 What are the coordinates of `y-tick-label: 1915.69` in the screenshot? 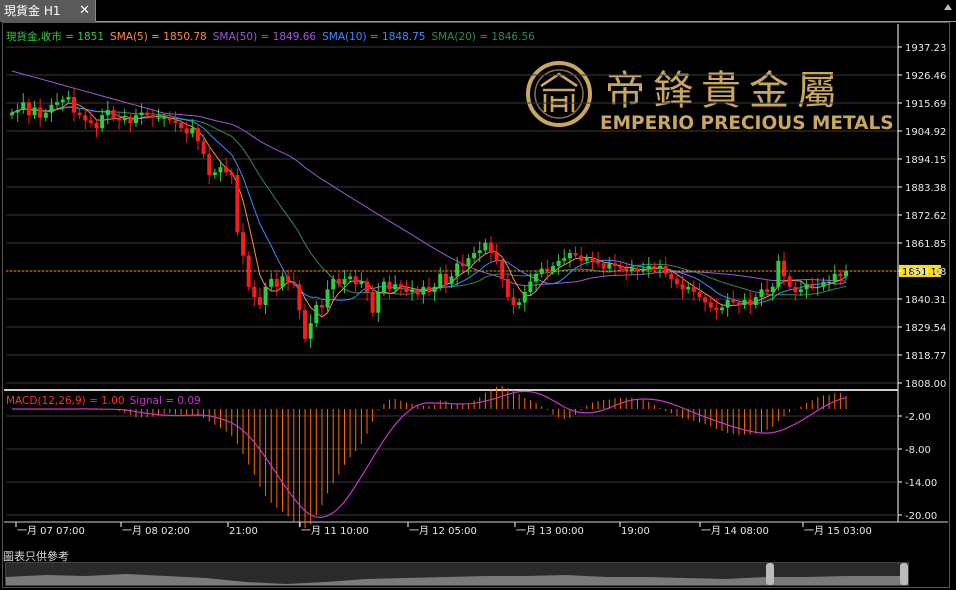 It's located at (925, 104).